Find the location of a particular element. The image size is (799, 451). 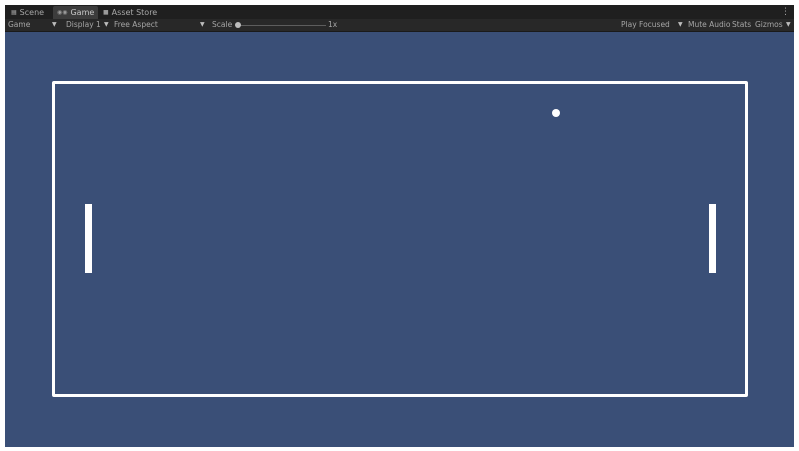

gizmos-toggle: Gizmos is located at coordinates (769, 25).